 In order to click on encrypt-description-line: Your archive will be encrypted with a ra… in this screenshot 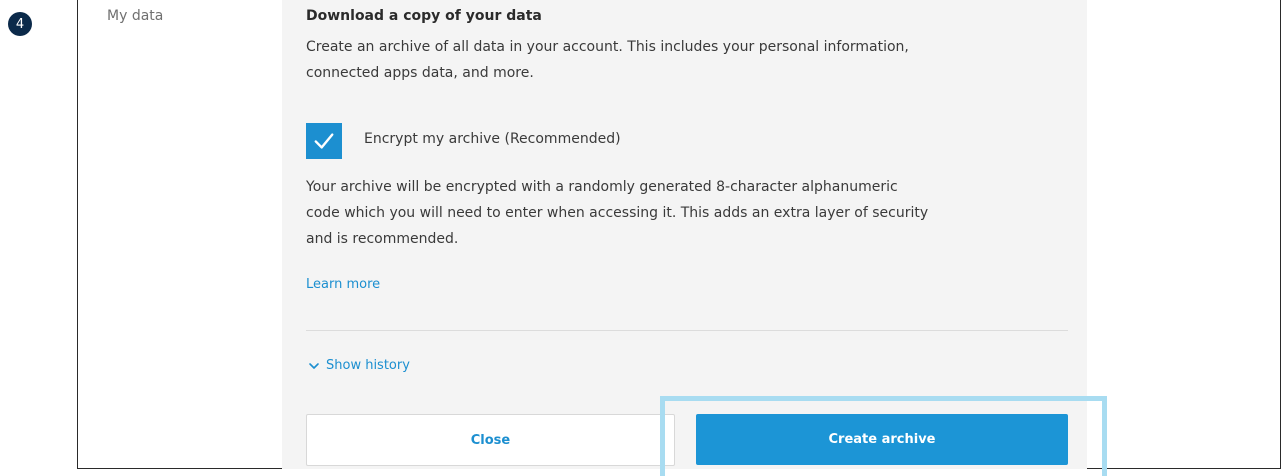, I will do `click(602, 187)`.